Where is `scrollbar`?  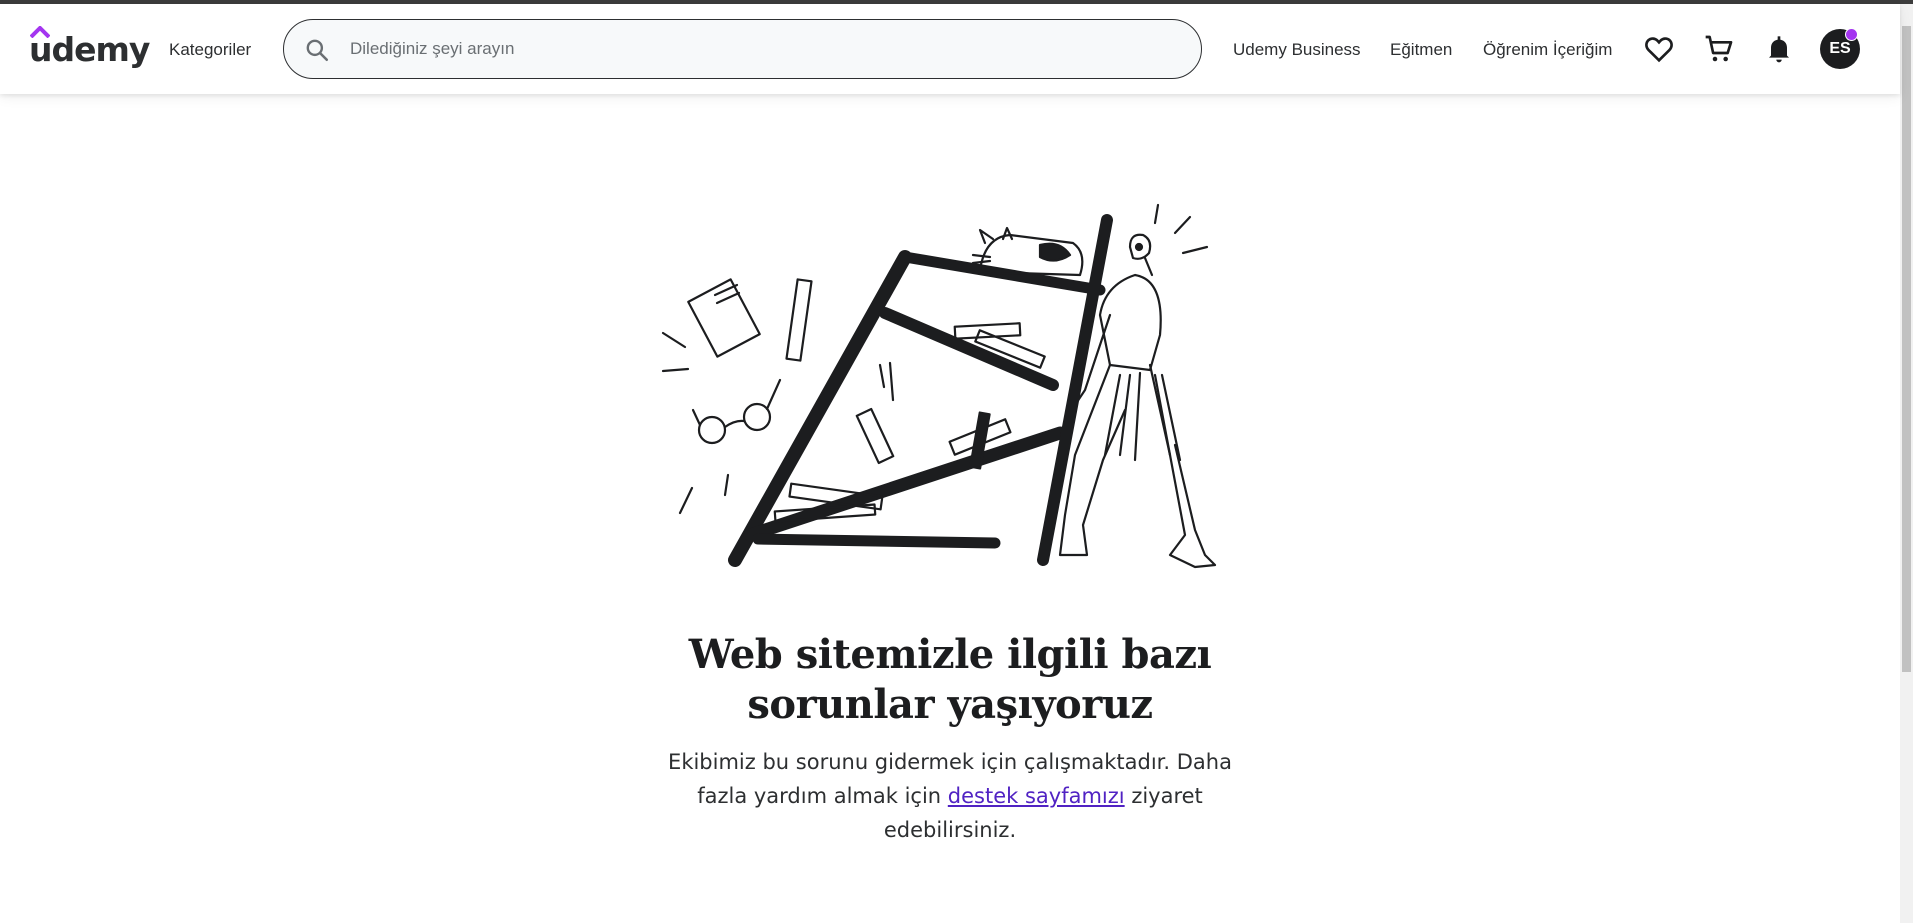 scrollbar is located at coordinates (1906, 463).